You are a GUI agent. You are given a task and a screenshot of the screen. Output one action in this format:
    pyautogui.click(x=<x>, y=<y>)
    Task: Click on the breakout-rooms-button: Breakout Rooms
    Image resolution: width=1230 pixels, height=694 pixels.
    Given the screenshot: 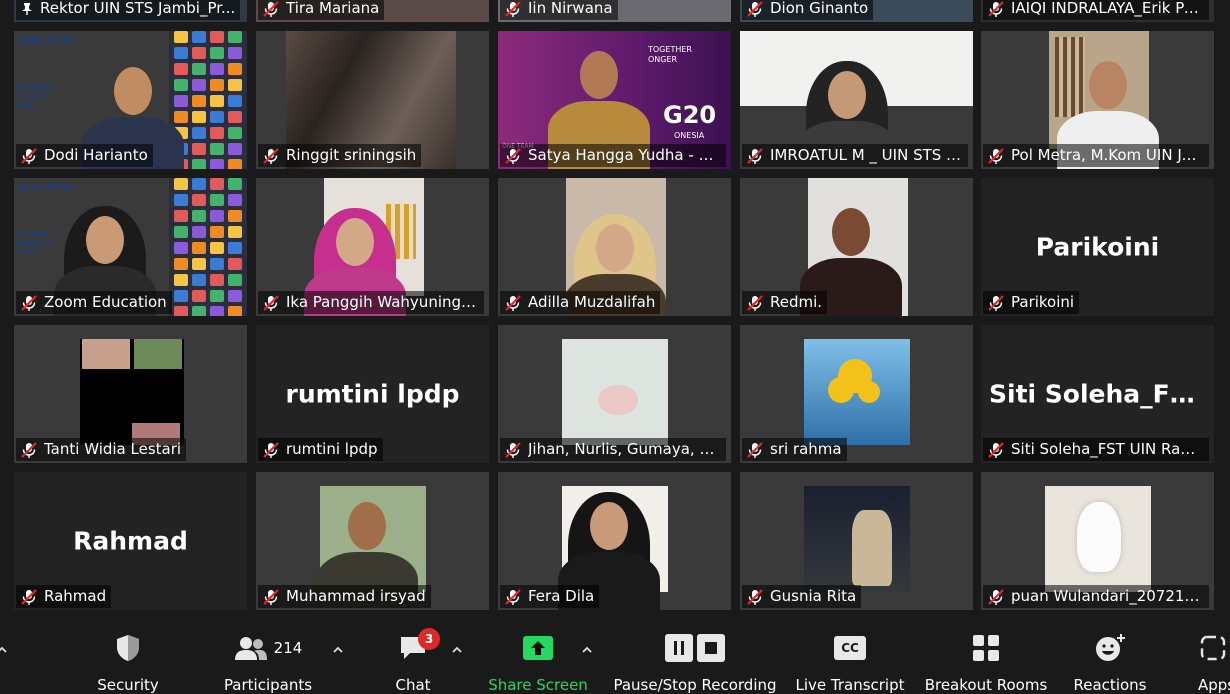 What is the action you would take?
    pyautogui.click(x=986, y=662)
    